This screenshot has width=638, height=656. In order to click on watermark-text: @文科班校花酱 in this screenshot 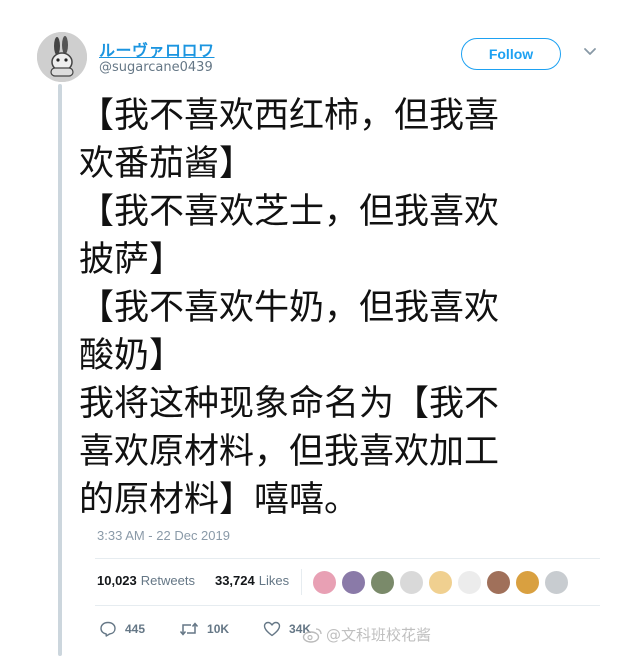, I will do `click(379, 635)`.